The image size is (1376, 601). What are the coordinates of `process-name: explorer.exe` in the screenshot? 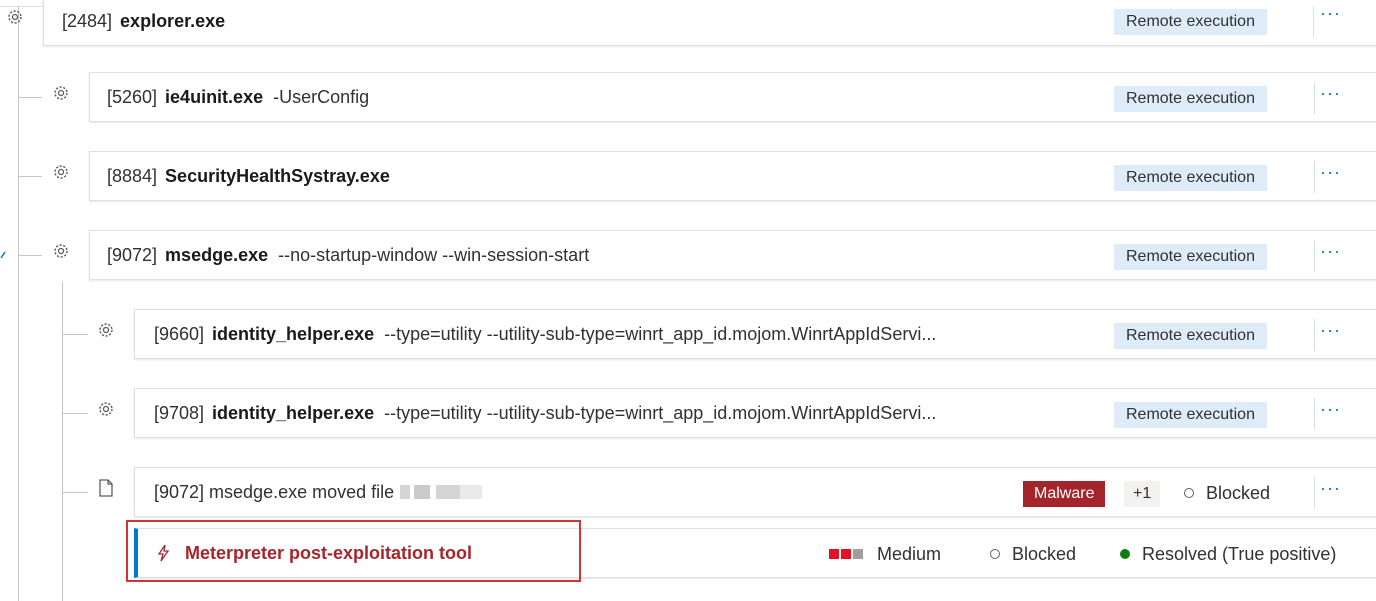 It's located at (173, 20).